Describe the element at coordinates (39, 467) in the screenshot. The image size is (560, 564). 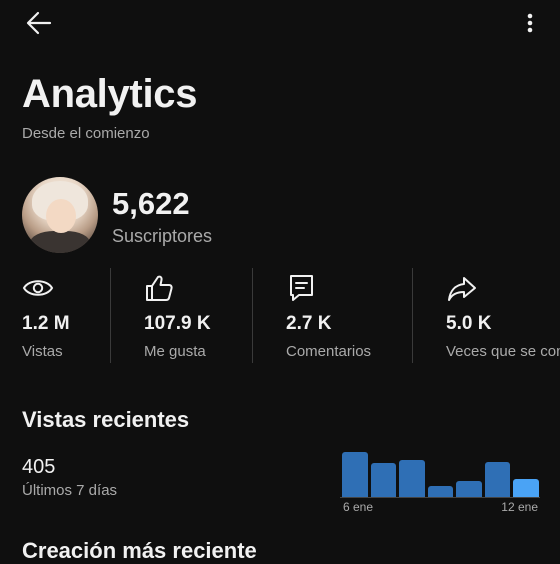
I see `recent-views-value: 405` at that location.